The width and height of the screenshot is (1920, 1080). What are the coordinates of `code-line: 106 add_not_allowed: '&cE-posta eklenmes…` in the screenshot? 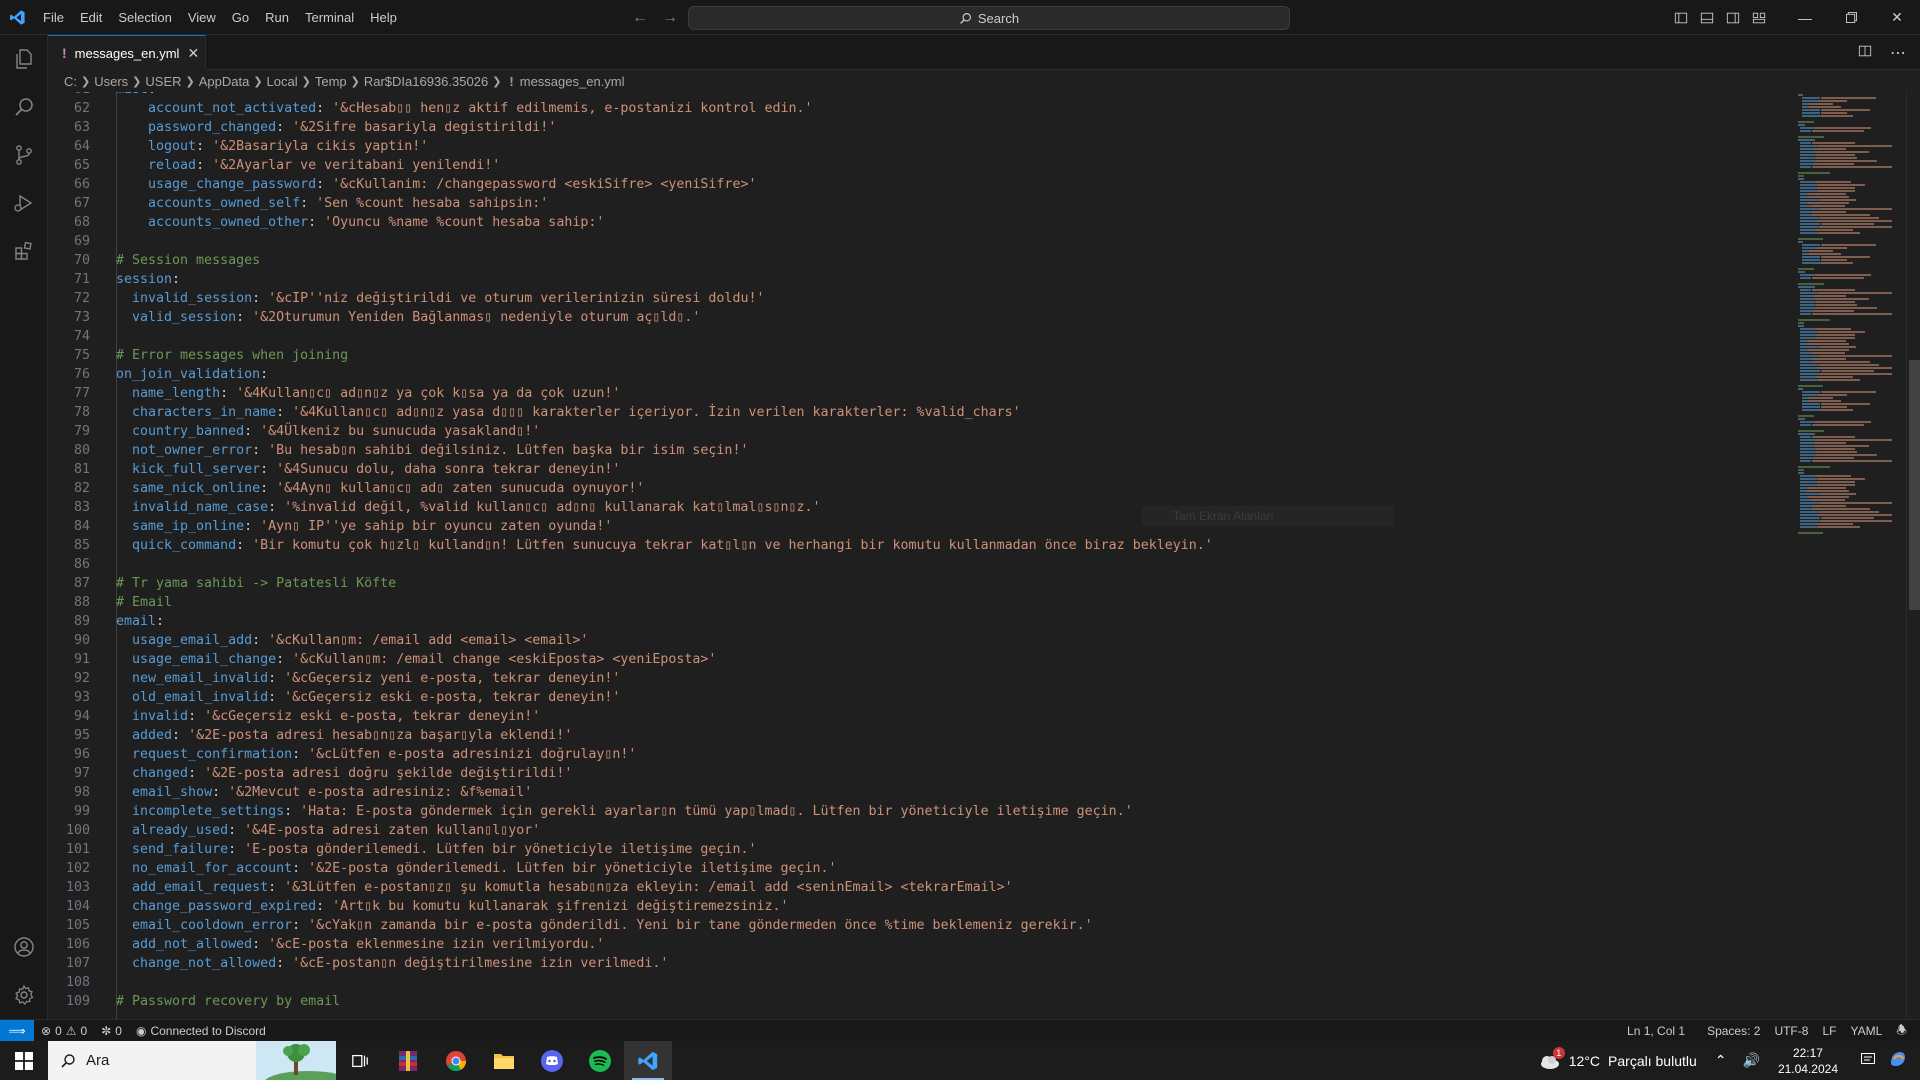 It's located at (920, 944).